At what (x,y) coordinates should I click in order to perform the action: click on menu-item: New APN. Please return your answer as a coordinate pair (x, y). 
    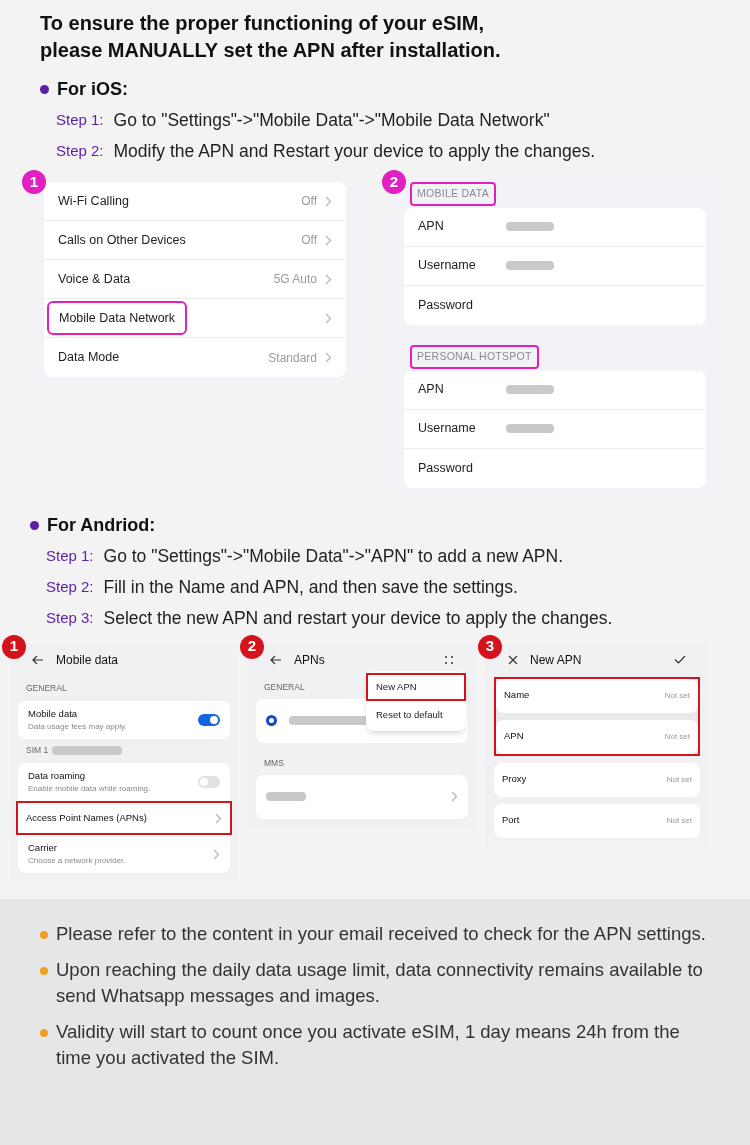
    Looking at the image, I should click on (416, 686).